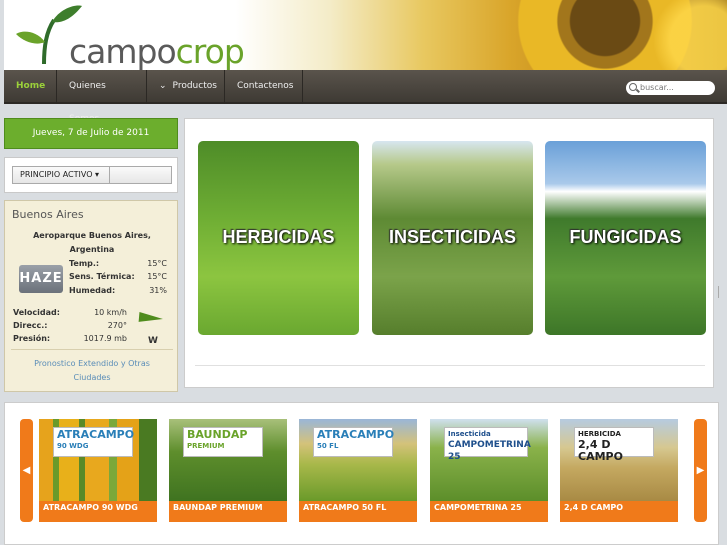 This screenshot has height=545, width=727. I want to click on product-atracampo-90-wdg: ATRACAMPO 90 WDG ATRACAMPO 90 WDG, so click(98, 470).